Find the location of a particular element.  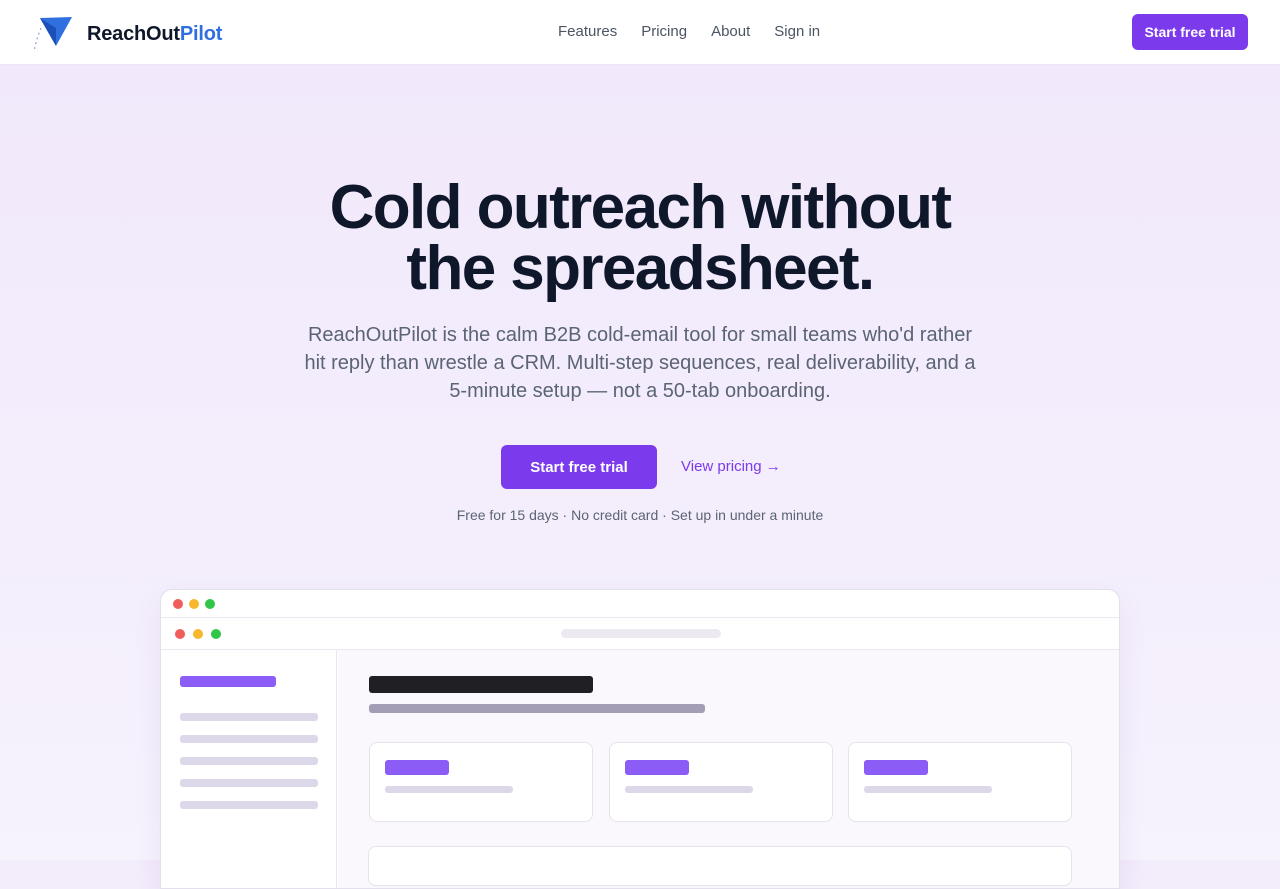

nav-link-about: About is located at coordinates (730, 32).